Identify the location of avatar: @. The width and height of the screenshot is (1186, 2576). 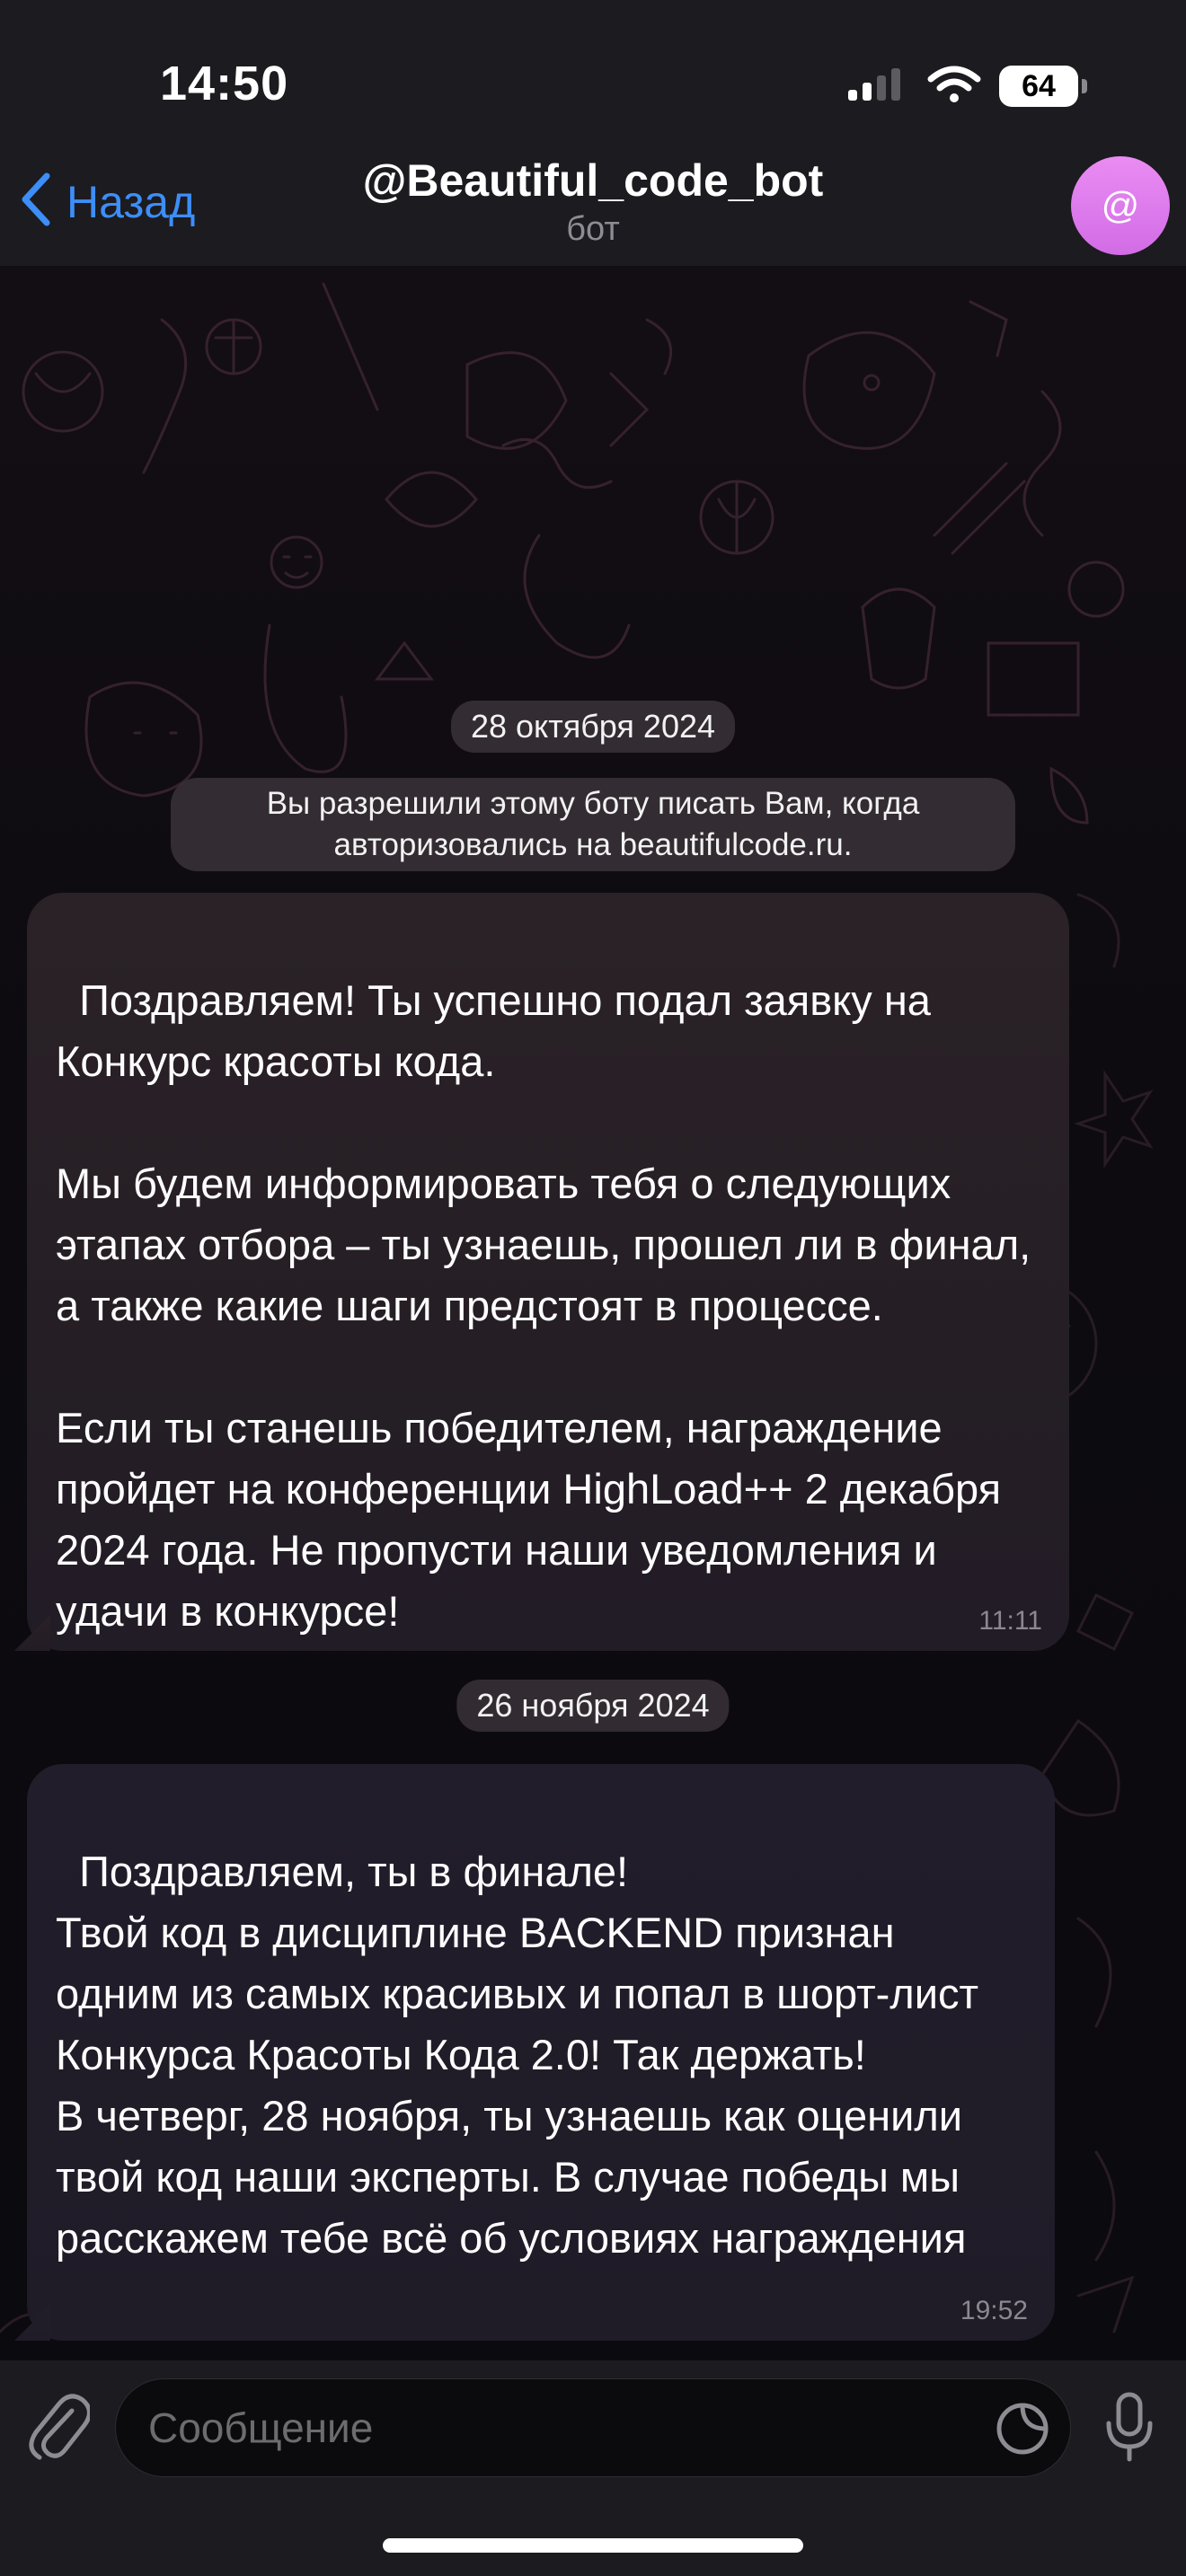
(1120, 205).